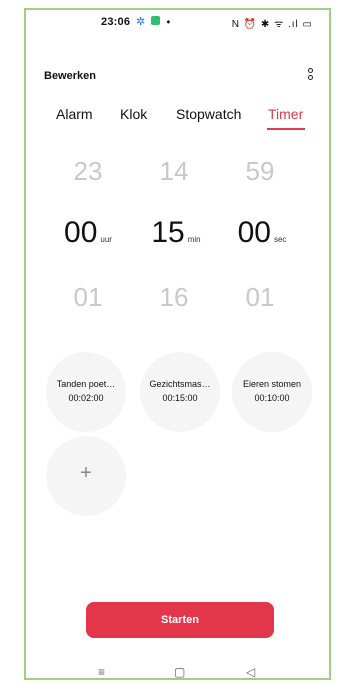 Image resolution: width=337 pixels, height=686 pixels. What do you see at coordinates (141, 22) in the screenshot?
I see `settings-gear-icon: ✲` at bounding box center [141, 22].